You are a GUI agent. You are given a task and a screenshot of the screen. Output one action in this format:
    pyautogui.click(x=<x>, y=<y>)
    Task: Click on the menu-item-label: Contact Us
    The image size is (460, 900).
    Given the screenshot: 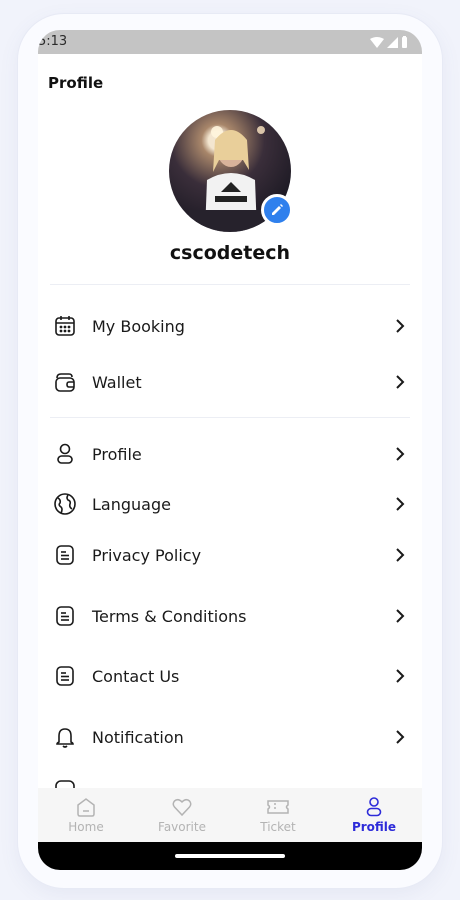 What is the action you would take?
    pyautogui.click(x=136, y=676)
    